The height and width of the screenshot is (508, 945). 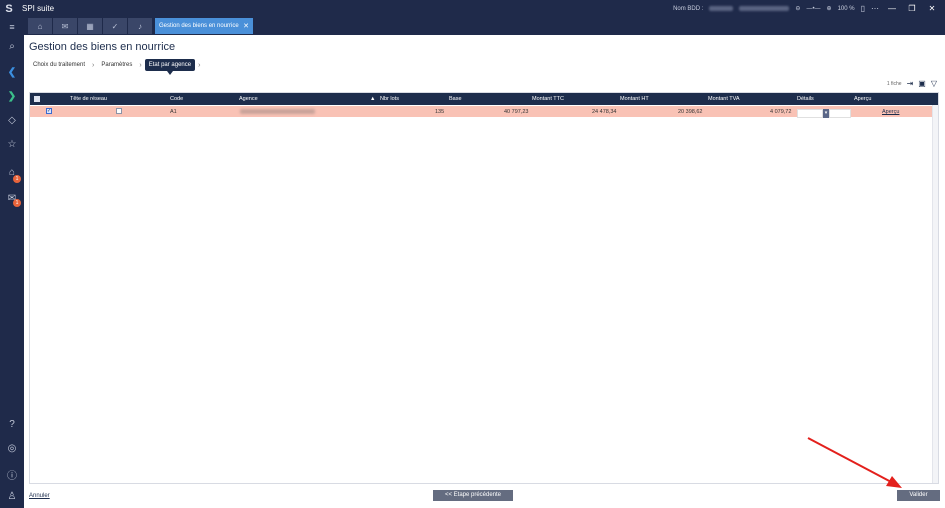 What do you see at coordinates (90, 26) in the screenshot?
I see `calendar-icon: ▦` at bounding box center [90, 26].